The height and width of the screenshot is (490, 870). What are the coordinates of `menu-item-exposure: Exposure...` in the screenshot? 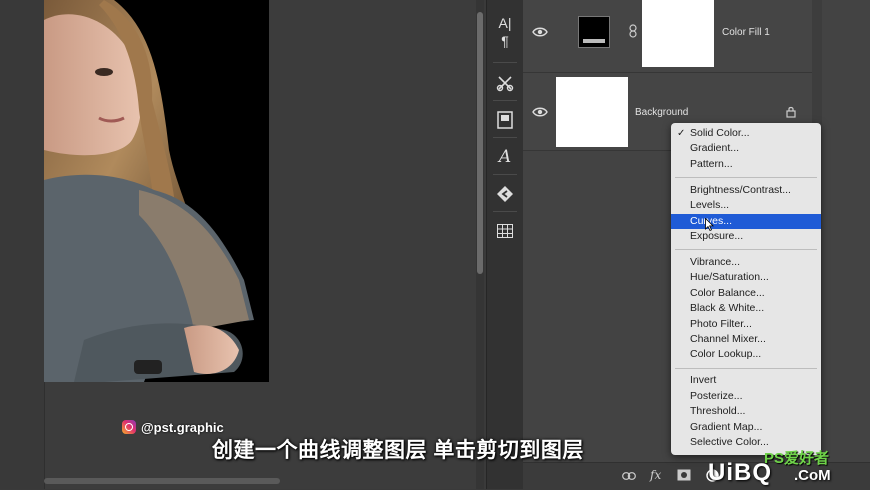 It's located at (746, 236).